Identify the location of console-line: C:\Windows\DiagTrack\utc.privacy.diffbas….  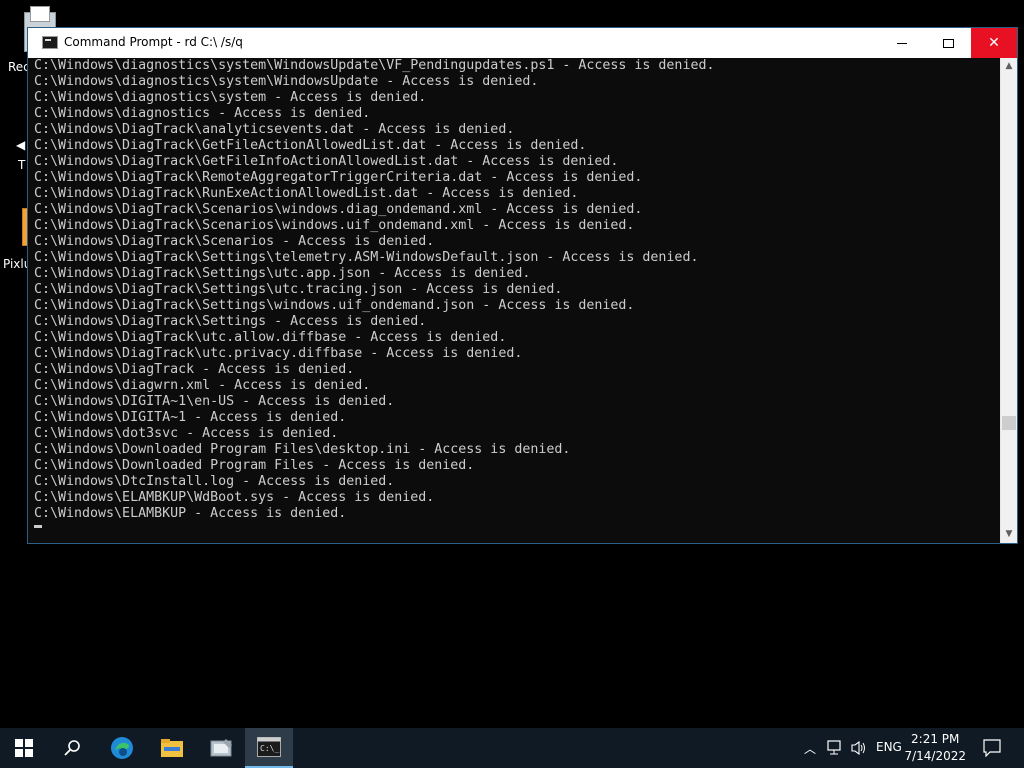
(278, 353).